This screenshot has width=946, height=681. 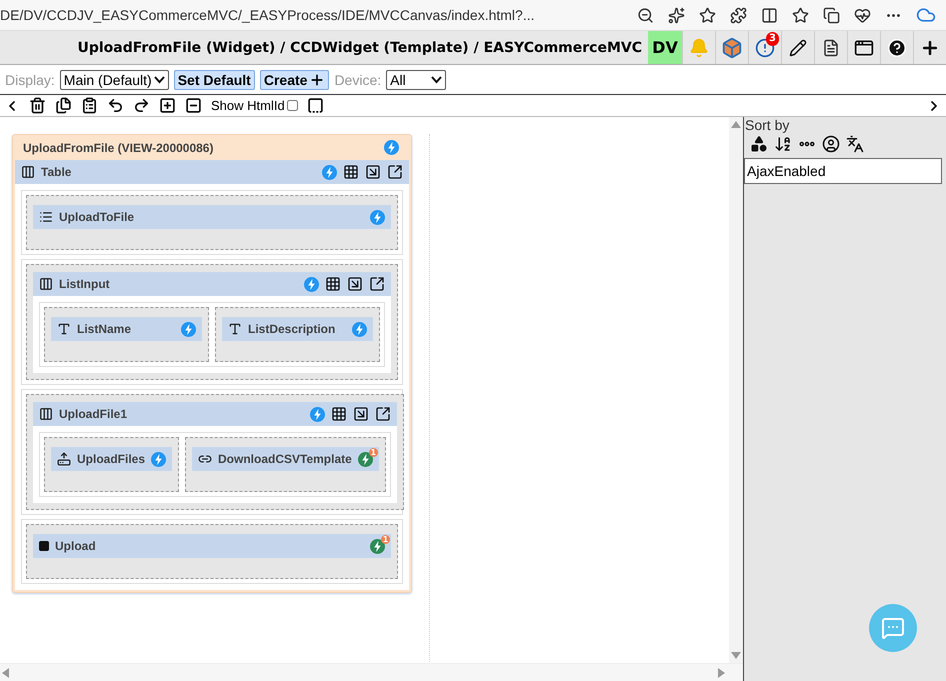 What do you see at coordinates (295, 80) in the screenshot?
I see `create-button: Create` at bounding box center [295, 80].